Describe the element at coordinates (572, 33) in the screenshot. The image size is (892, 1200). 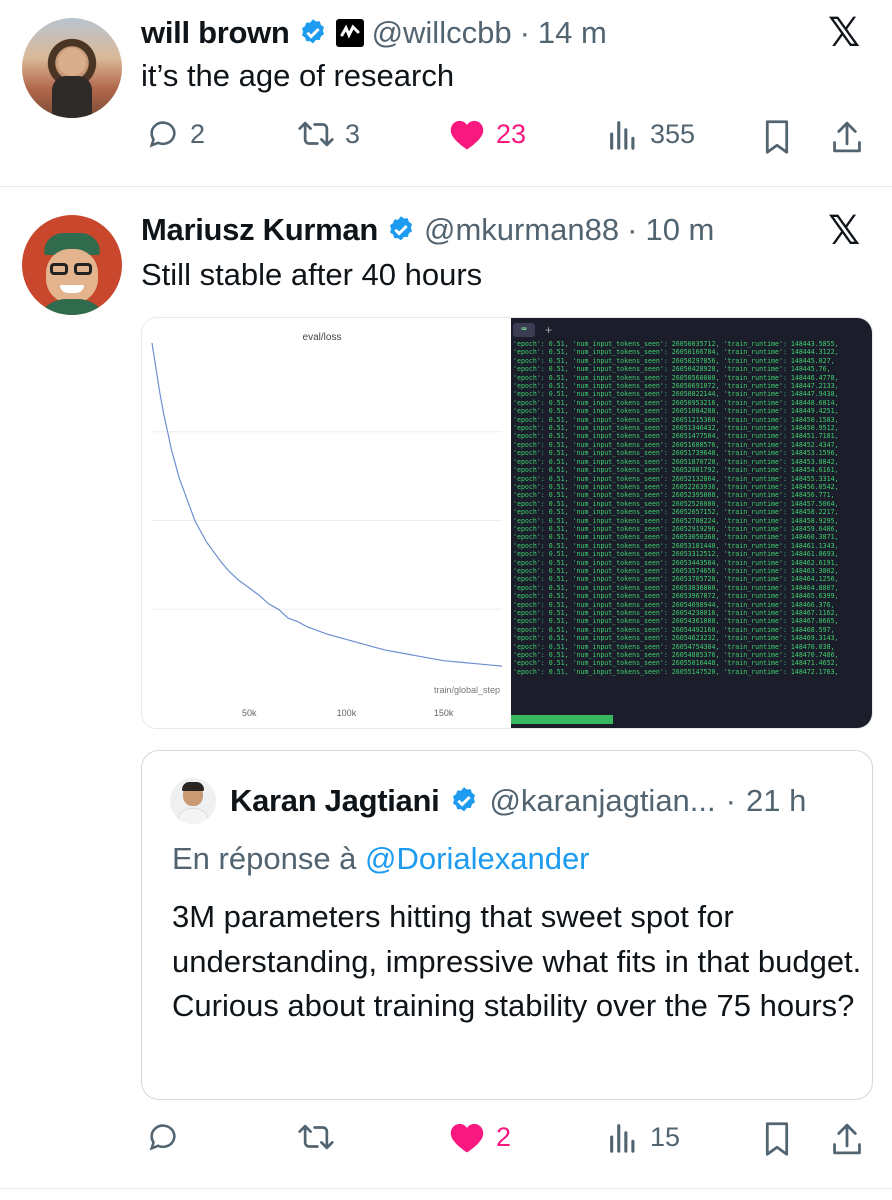
I see `tweet-time: 14 m` at that location.